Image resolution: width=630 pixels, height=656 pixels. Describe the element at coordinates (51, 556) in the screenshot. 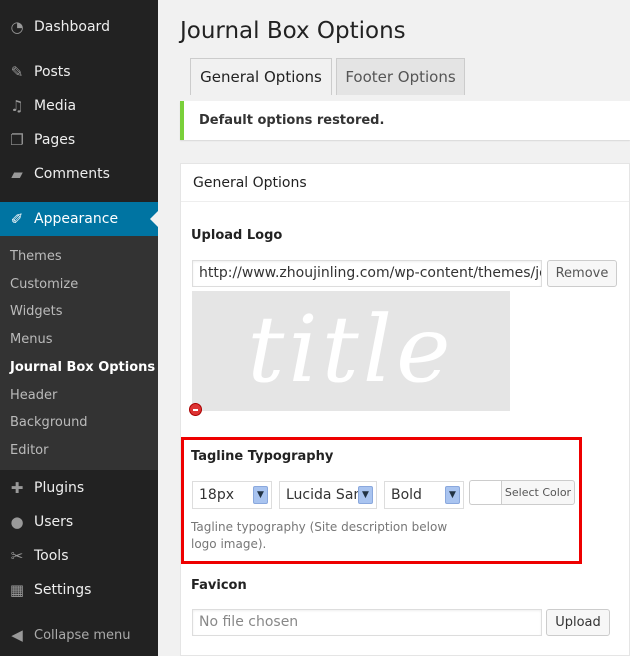

I see `sidebar-item-label: Tools` at that location.